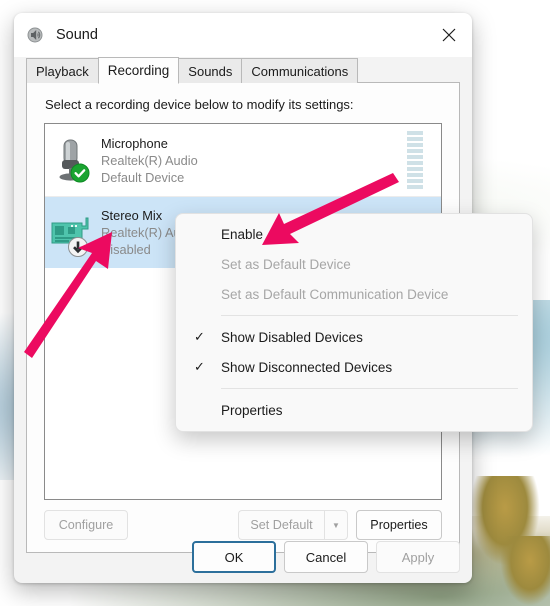  What do you see at coordinates (143, 177) in the screenshot?
I see `device-status: Default Device` at bounding box center [143, 177].